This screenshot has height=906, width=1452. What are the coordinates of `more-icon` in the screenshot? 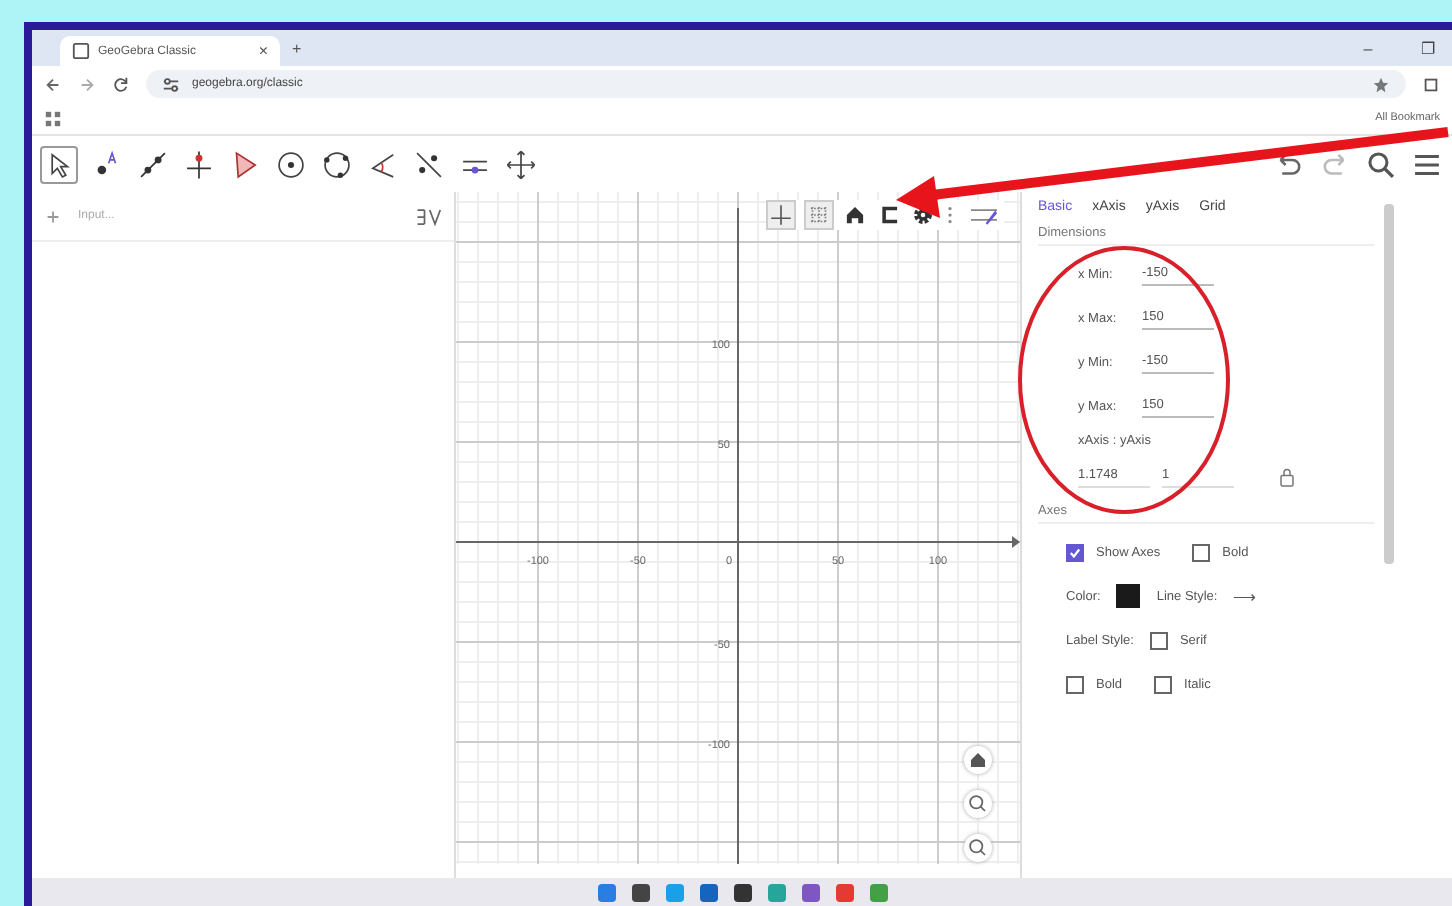 It's located at (950, 215).